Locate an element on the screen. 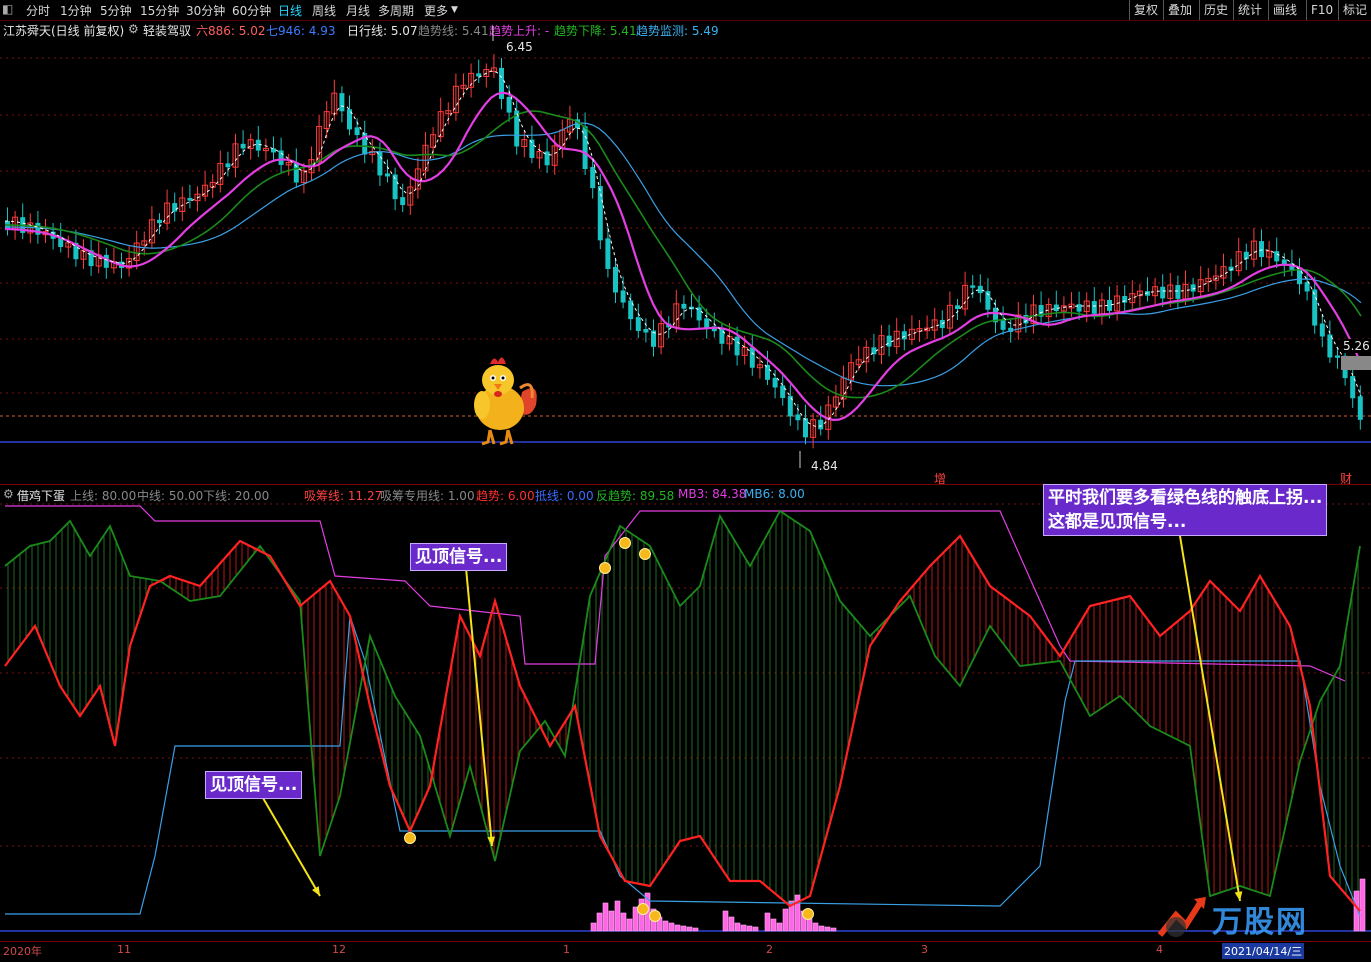  date-label-feb: 2 is located at coordinates (769, 949).